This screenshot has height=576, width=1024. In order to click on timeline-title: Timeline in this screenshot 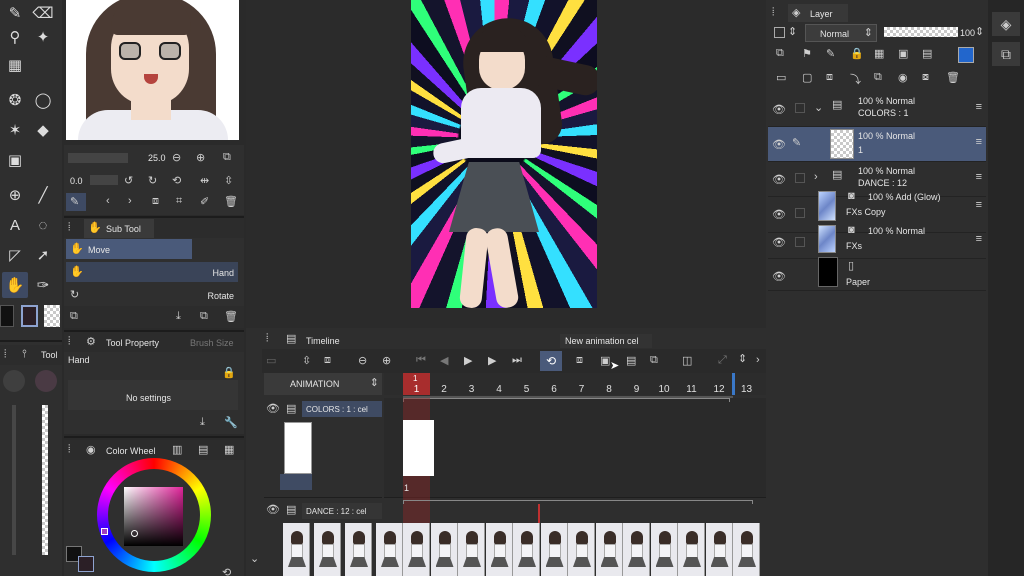, I will do `click(323, 341)`.